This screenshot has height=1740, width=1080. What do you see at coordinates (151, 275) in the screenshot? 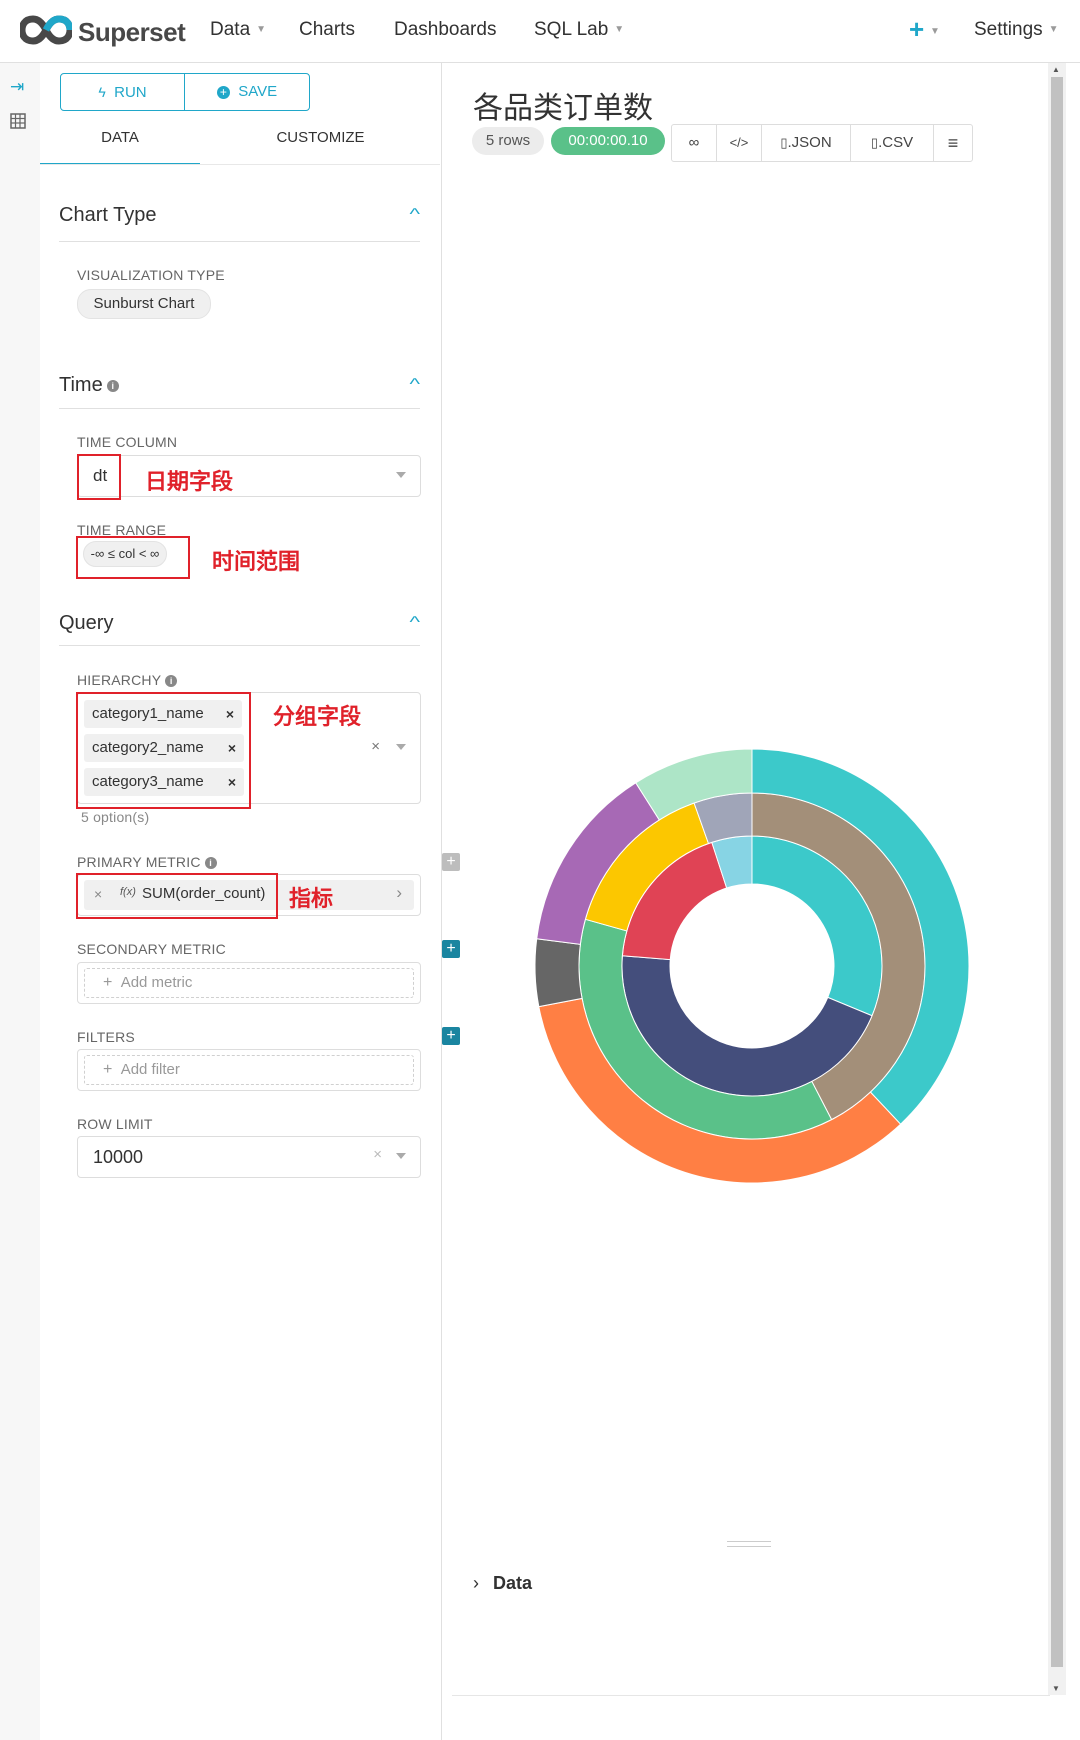
I see `viz-type-label: VISUALIZATION TYPE` at bounding box center [151, 275].